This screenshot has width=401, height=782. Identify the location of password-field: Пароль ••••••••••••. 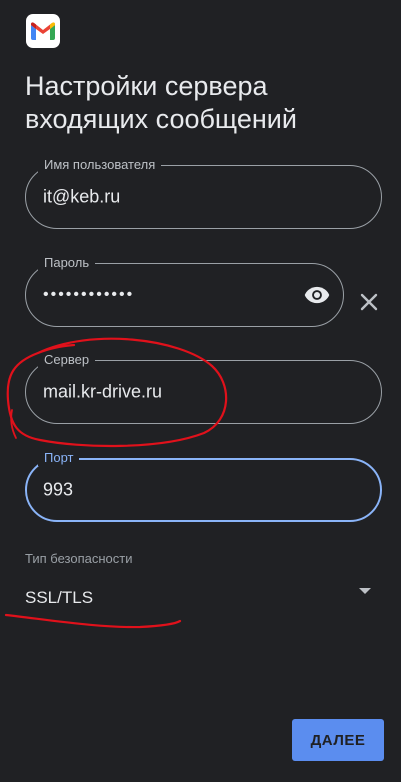
(184, 291).